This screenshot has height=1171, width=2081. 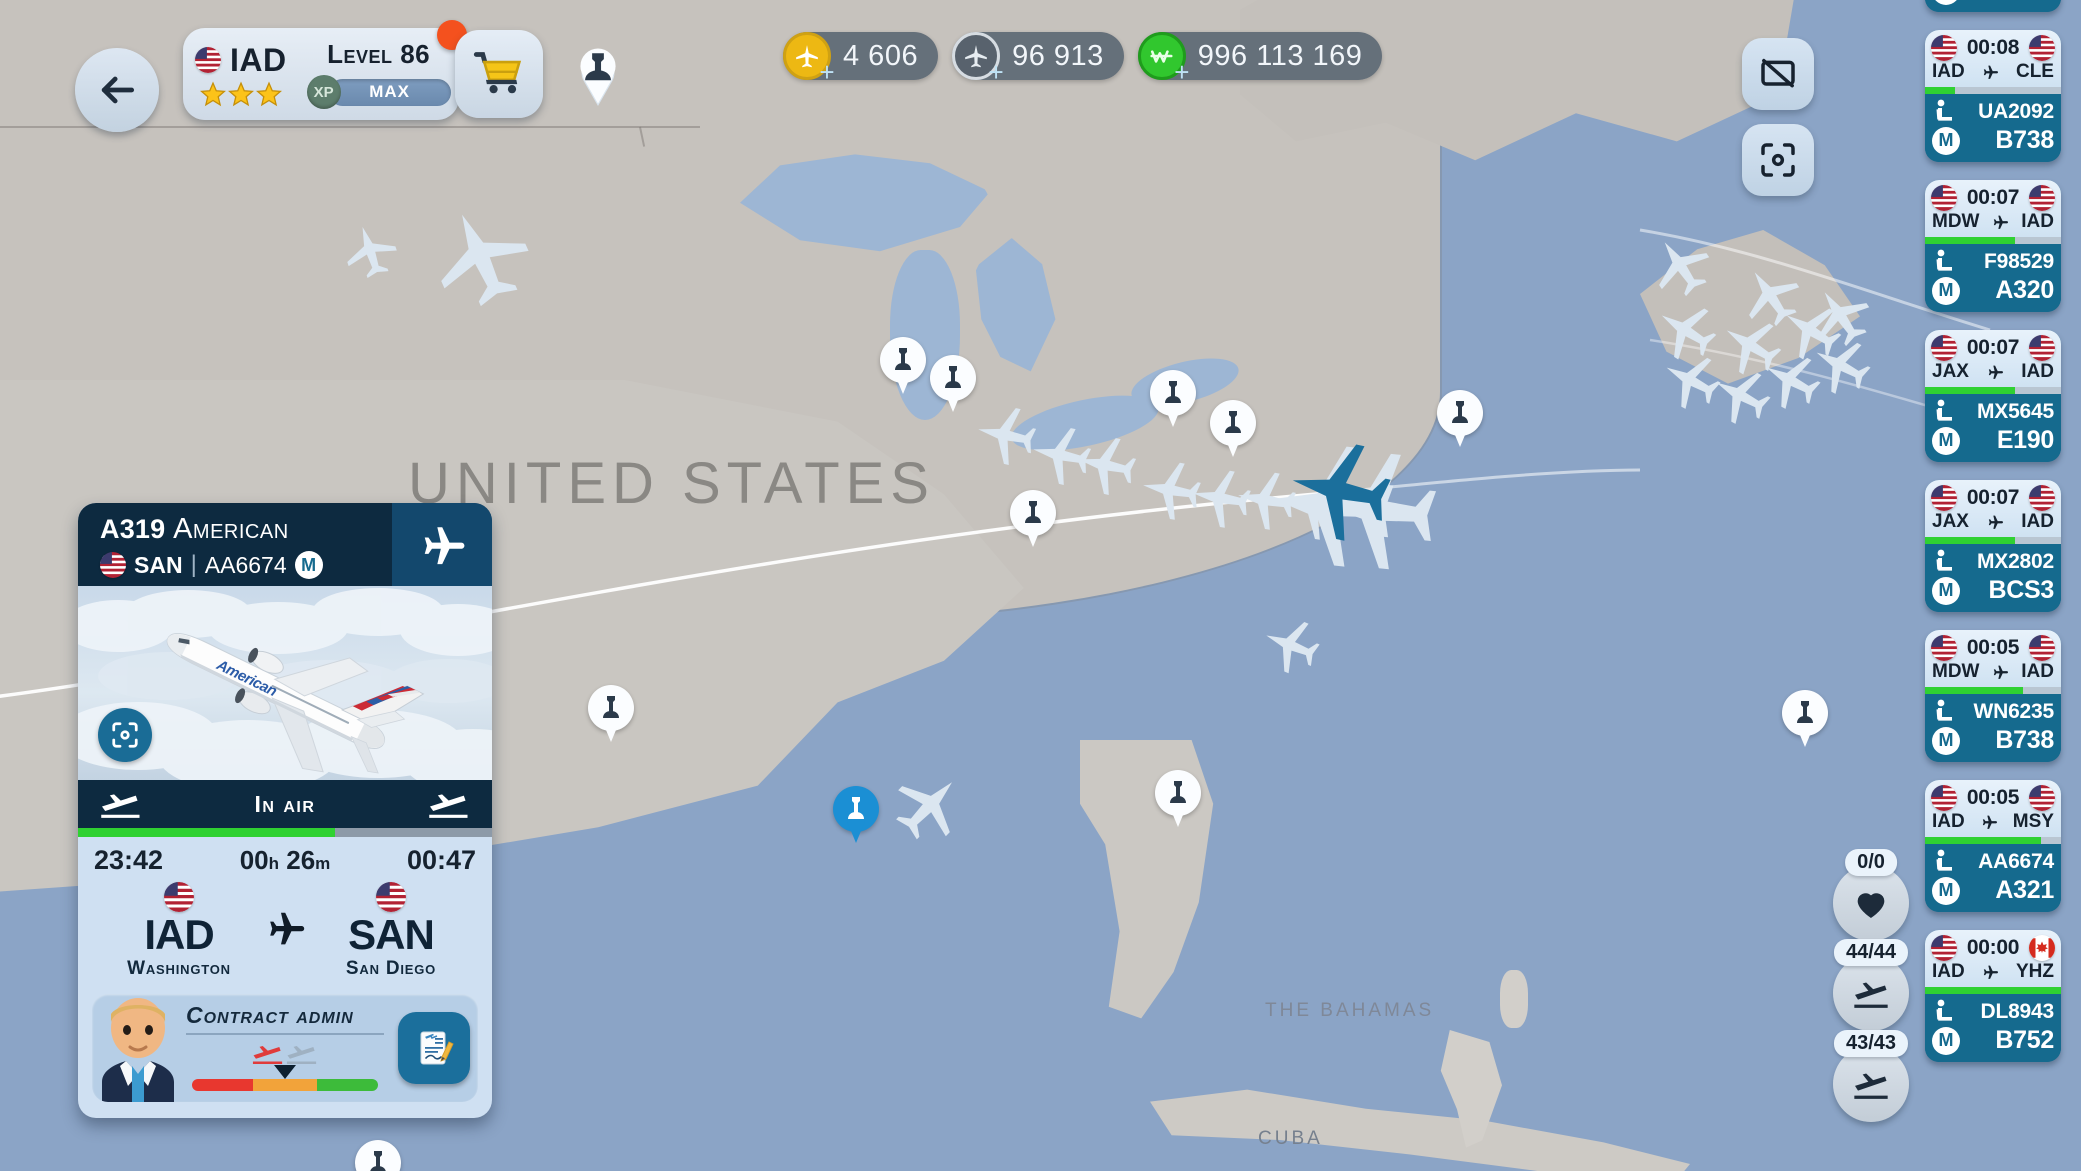 I want to click on flight-item-aircraft: A320, so click(x=2024, y=290).